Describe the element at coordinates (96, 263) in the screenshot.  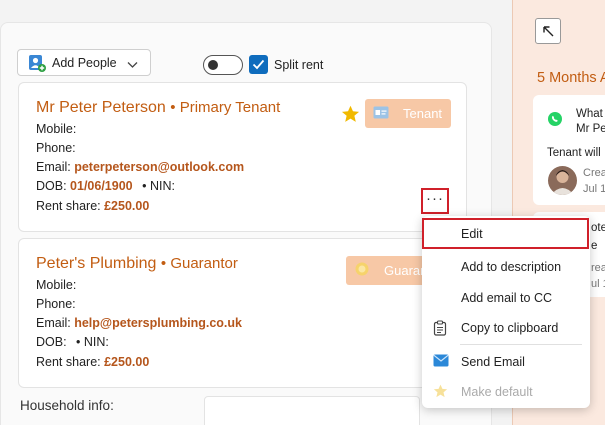
I see `person-name-text: Peter's Plumbing` at that location.